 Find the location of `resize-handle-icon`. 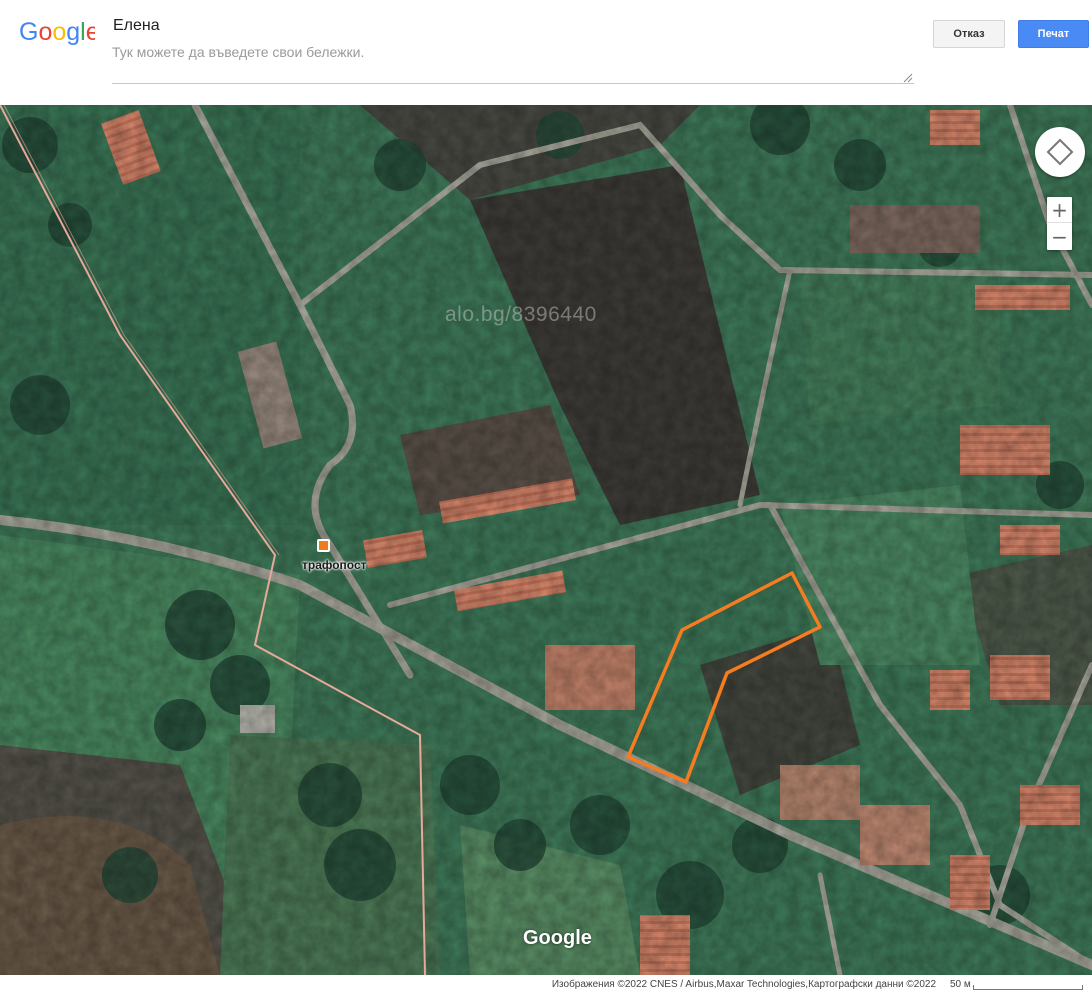

resize-handle-icon is located at coordinates (908, 78).